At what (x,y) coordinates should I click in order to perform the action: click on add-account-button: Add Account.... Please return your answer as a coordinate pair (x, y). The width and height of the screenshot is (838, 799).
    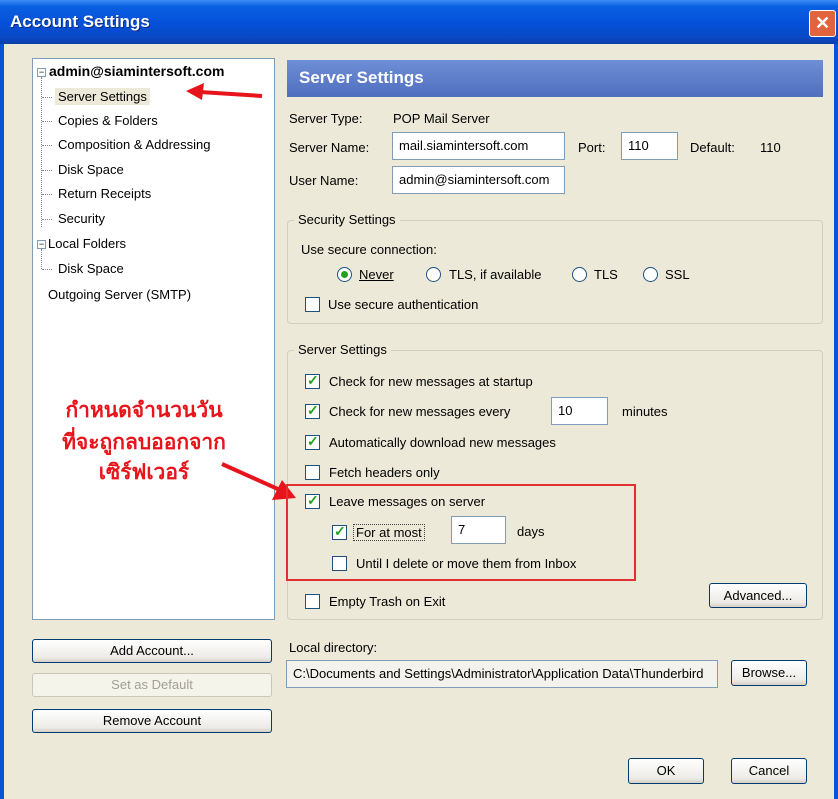
    Looking at the image, I should click on (152, 651).